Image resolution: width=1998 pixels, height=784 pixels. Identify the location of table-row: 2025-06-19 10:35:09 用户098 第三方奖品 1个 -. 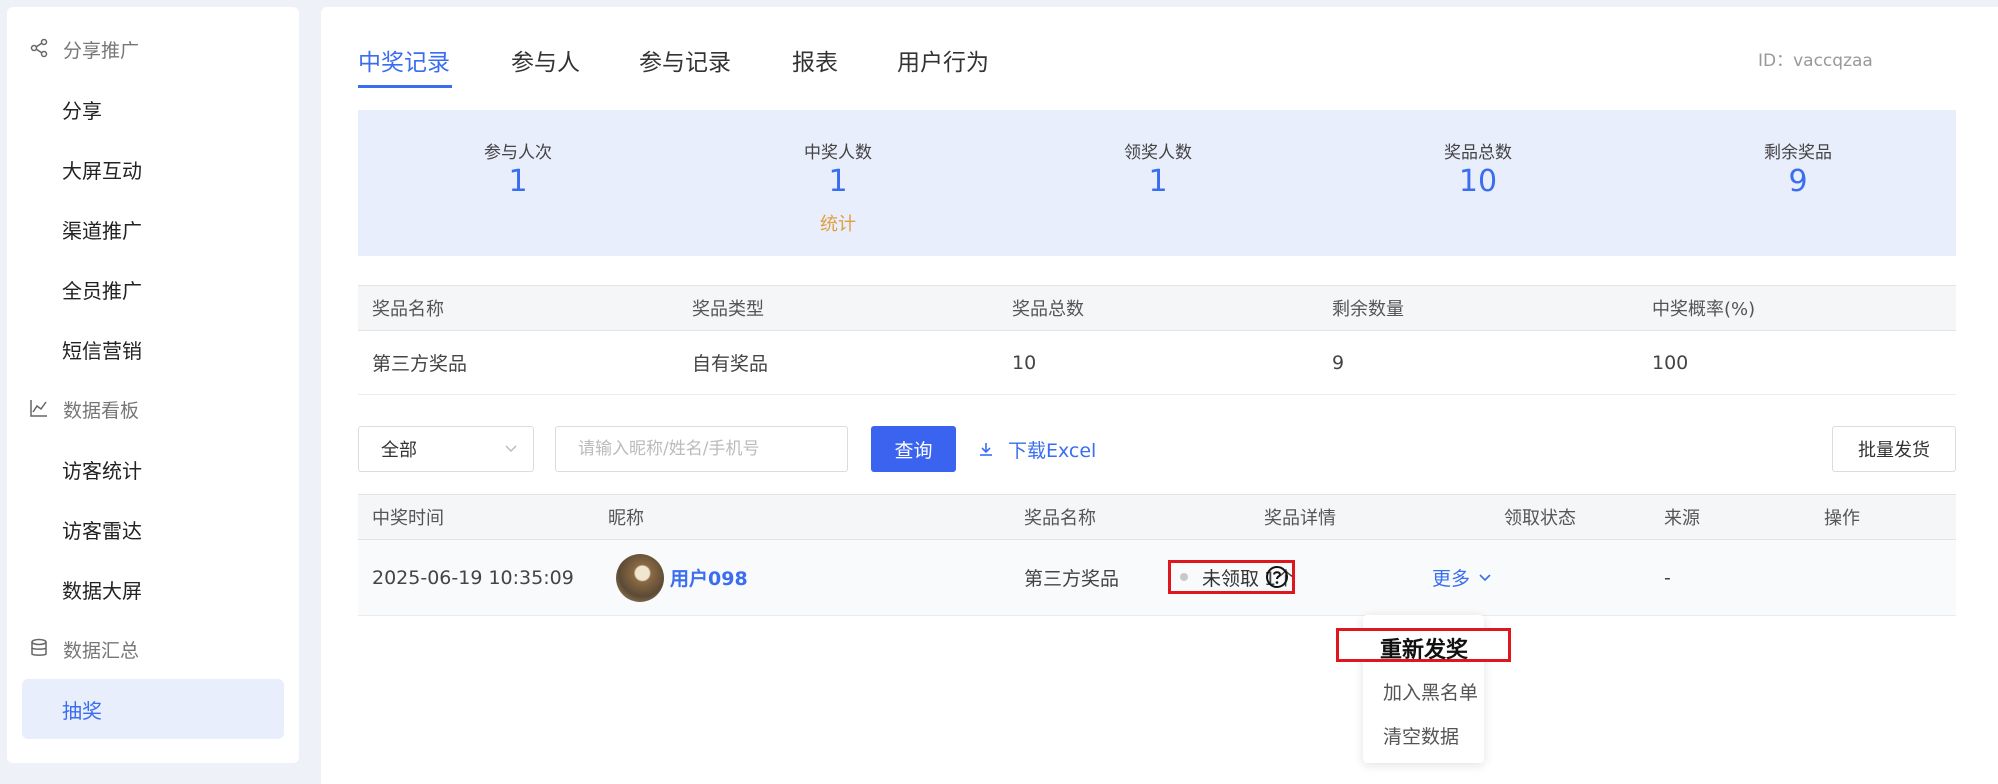
(1157, 578).